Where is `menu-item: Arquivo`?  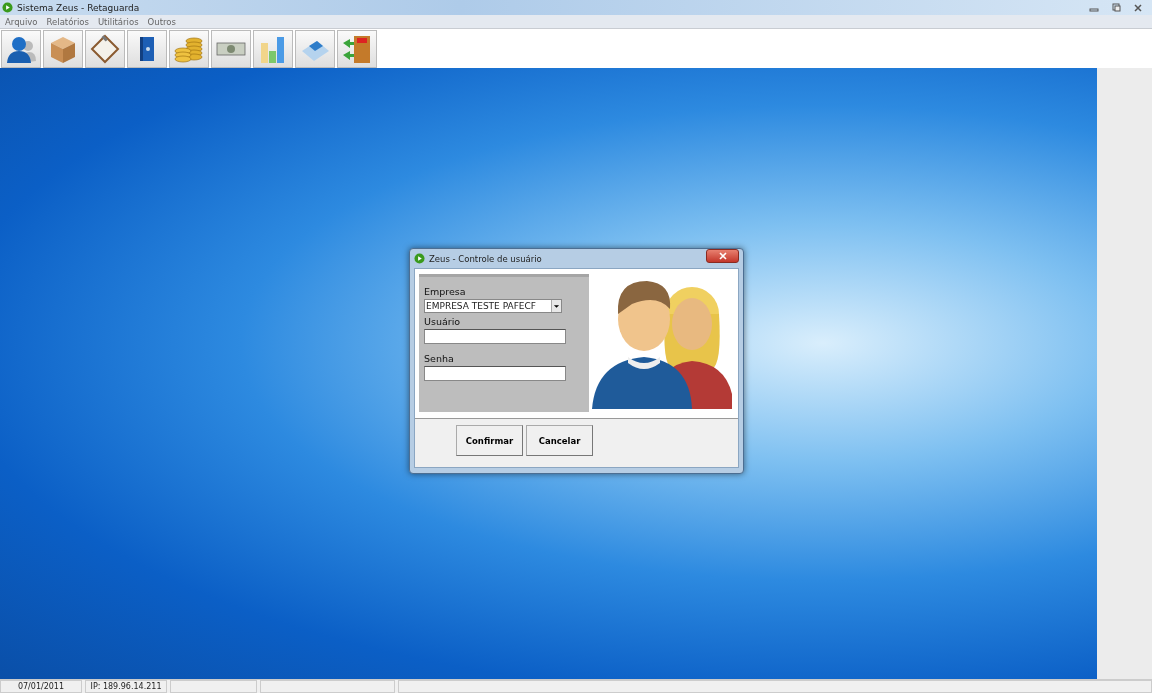 menu-item: Arquivo is located at coordinates (21, 21).